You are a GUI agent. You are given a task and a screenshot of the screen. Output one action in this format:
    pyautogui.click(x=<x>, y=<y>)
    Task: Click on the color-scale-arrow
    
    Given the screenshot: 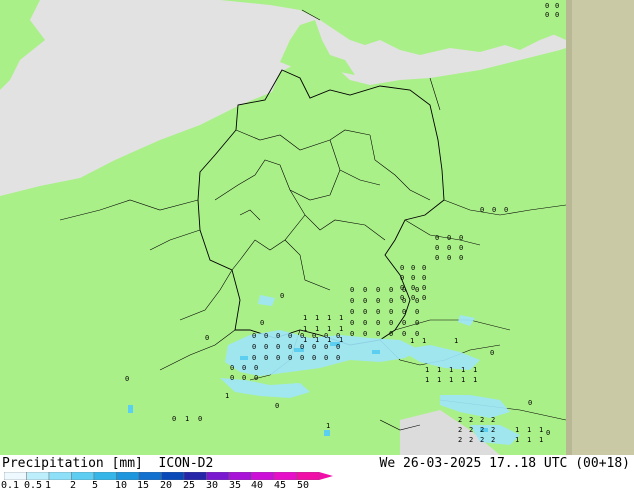 What is the action you would take?
    pyautogui.click(x=326, y=476)
    